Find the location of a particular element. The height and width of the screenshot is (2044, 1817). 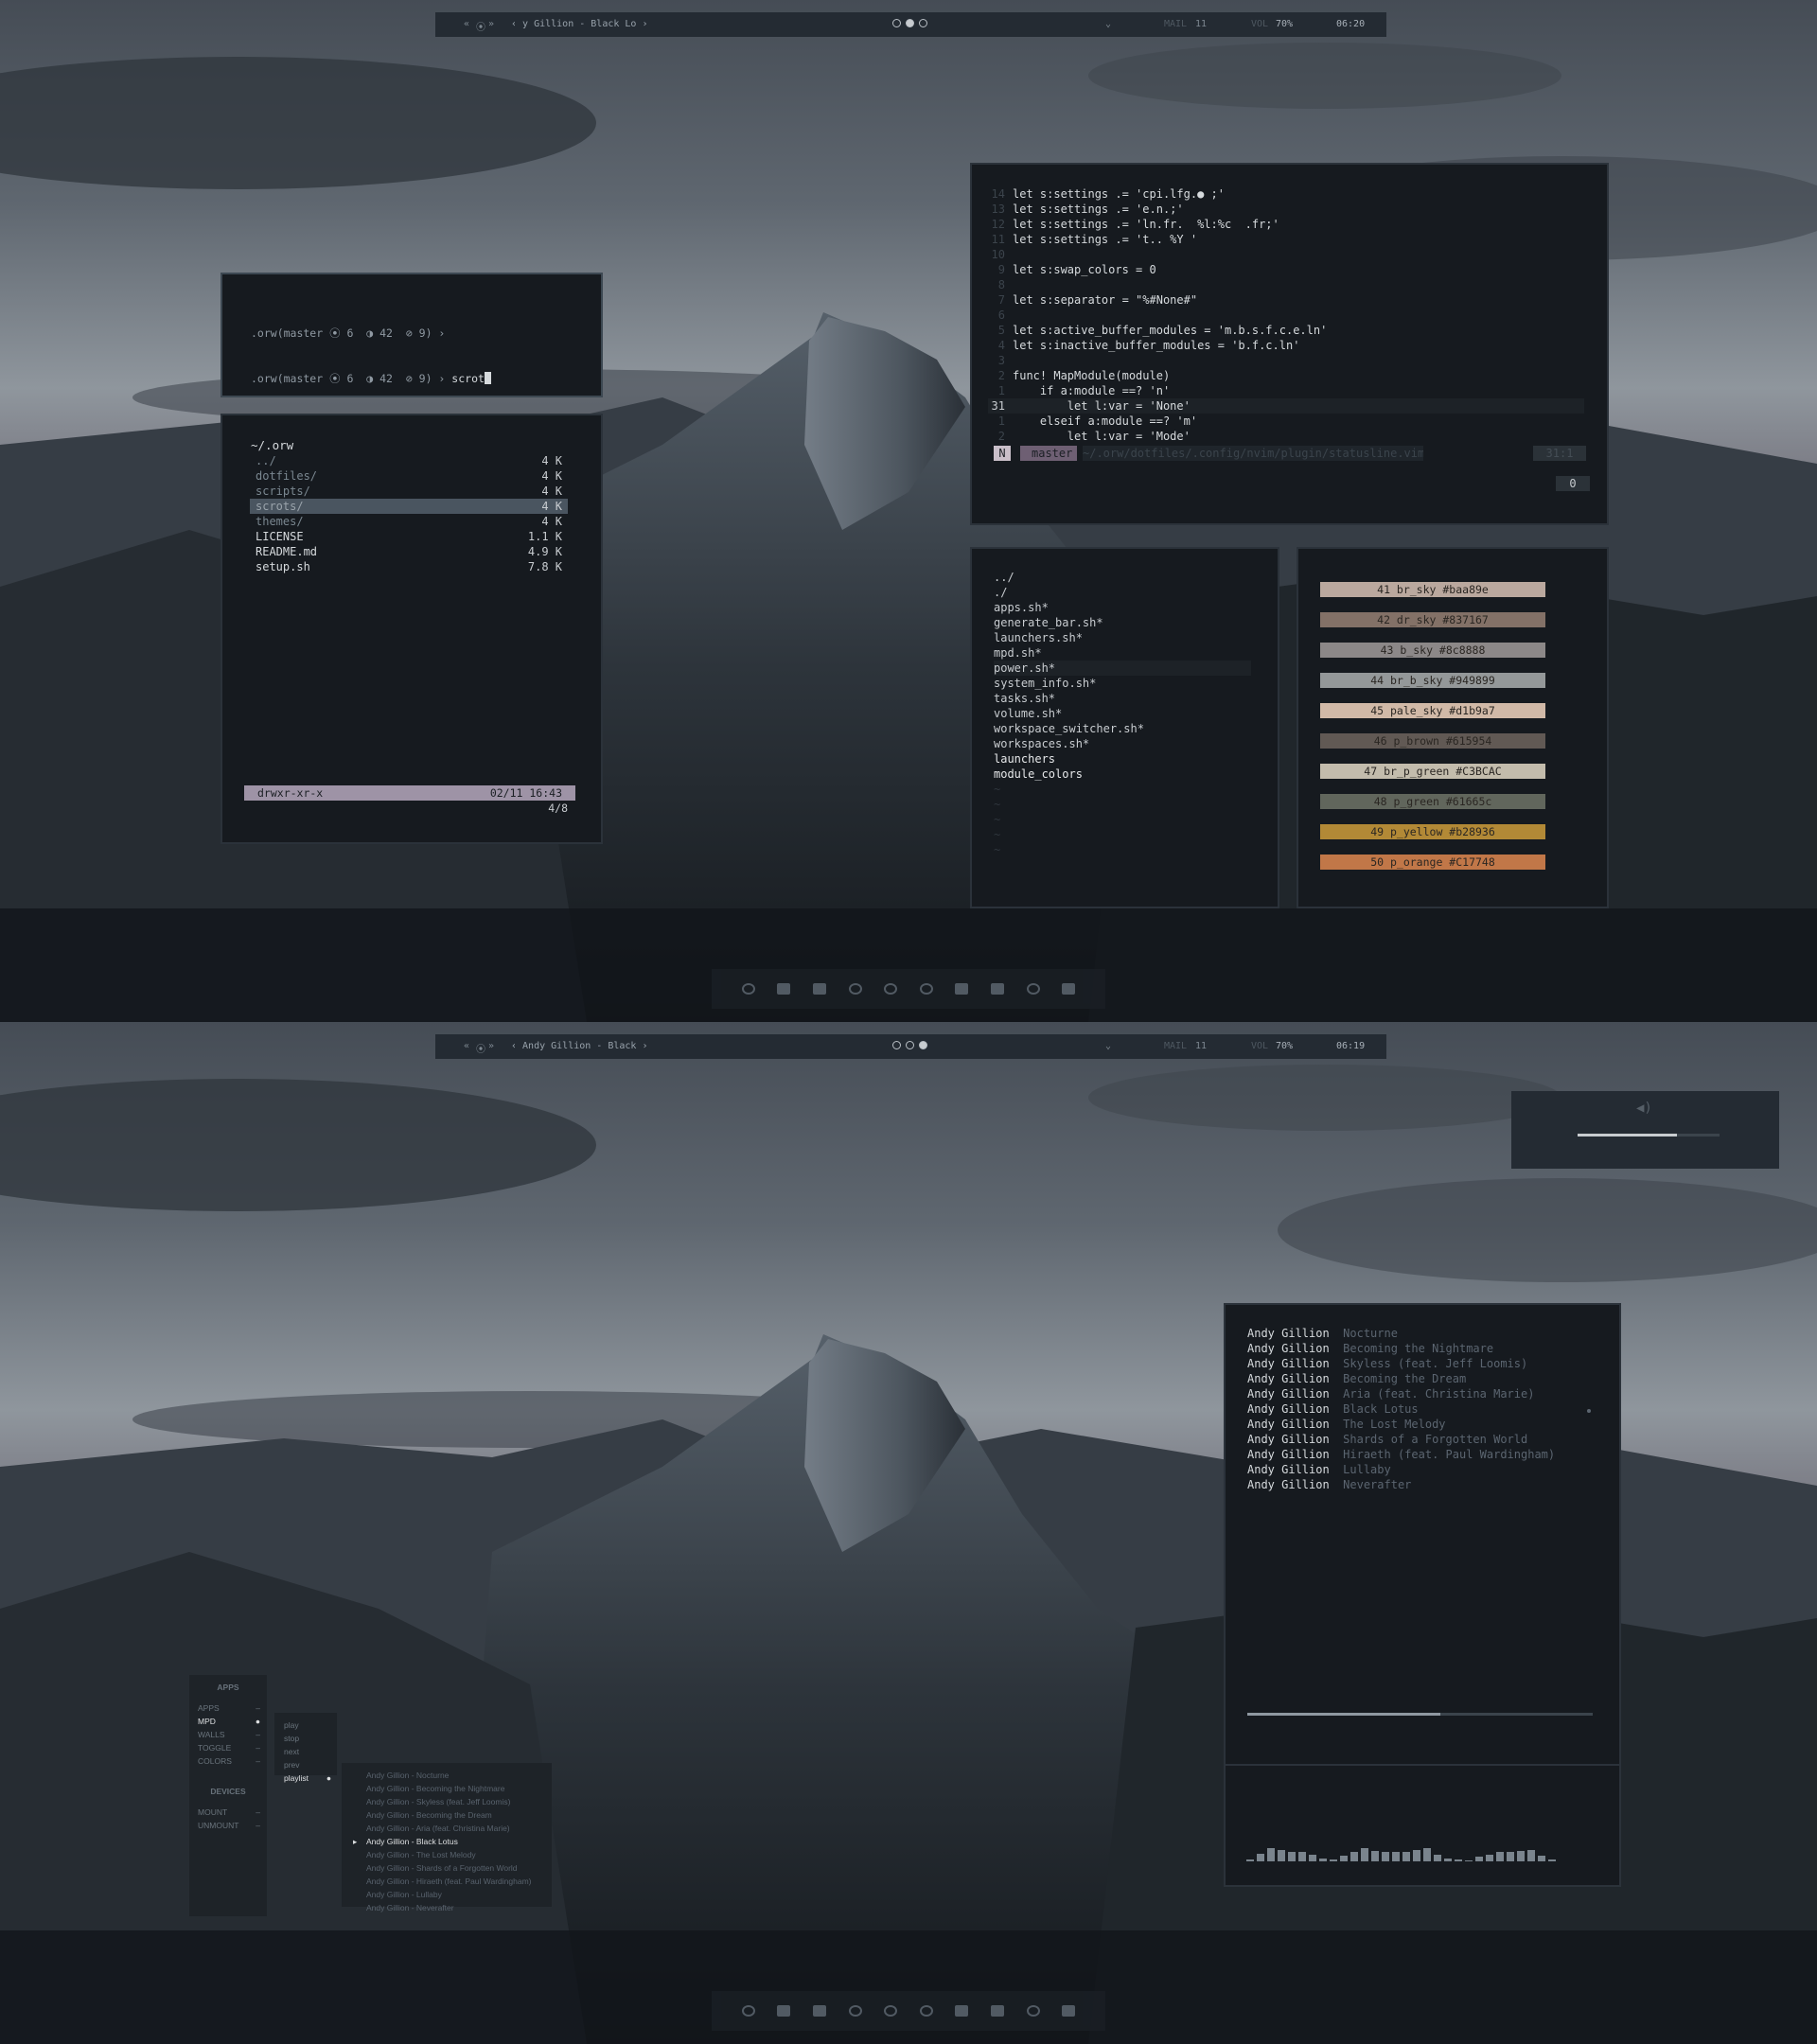

file-row: themes/4 K is located at coordinates (409, 521).